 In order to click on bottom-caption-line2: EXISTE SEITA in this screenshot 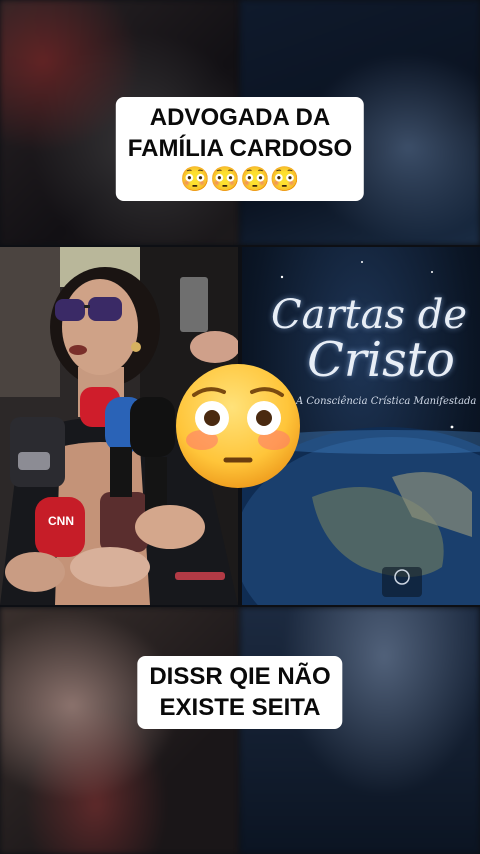, I will do `click(240, 707)`.